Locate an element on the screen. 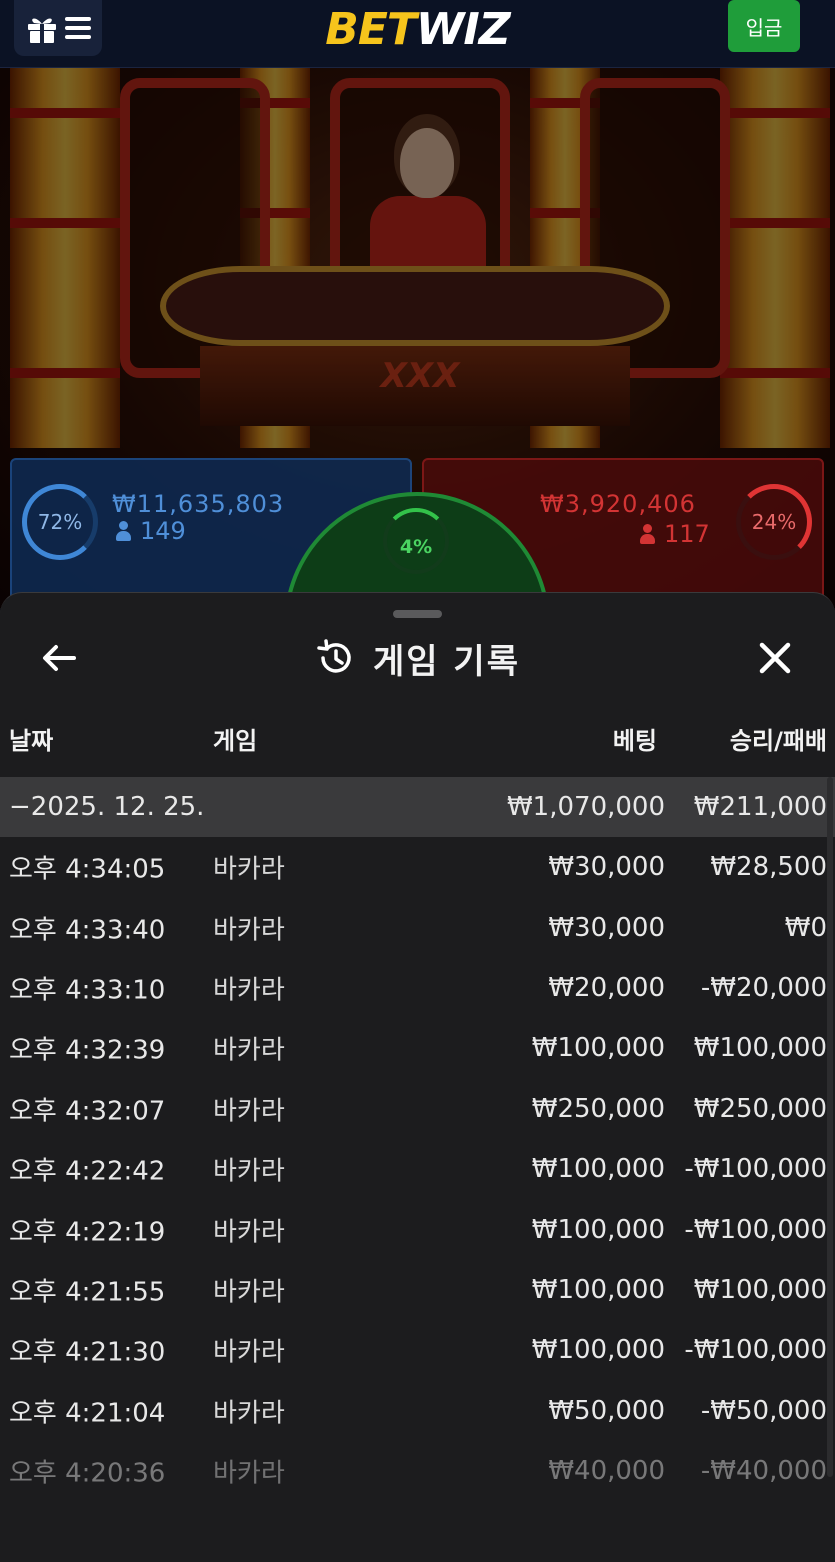  table-header: 날짜 게임 베팅 승리/패배 is located at coordinates (417, 748).